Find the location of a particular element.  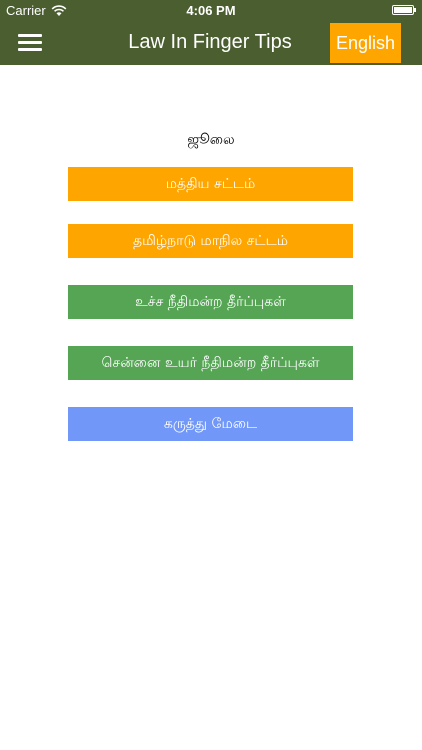

battery-full-icon is located at coordinates (404, 10).